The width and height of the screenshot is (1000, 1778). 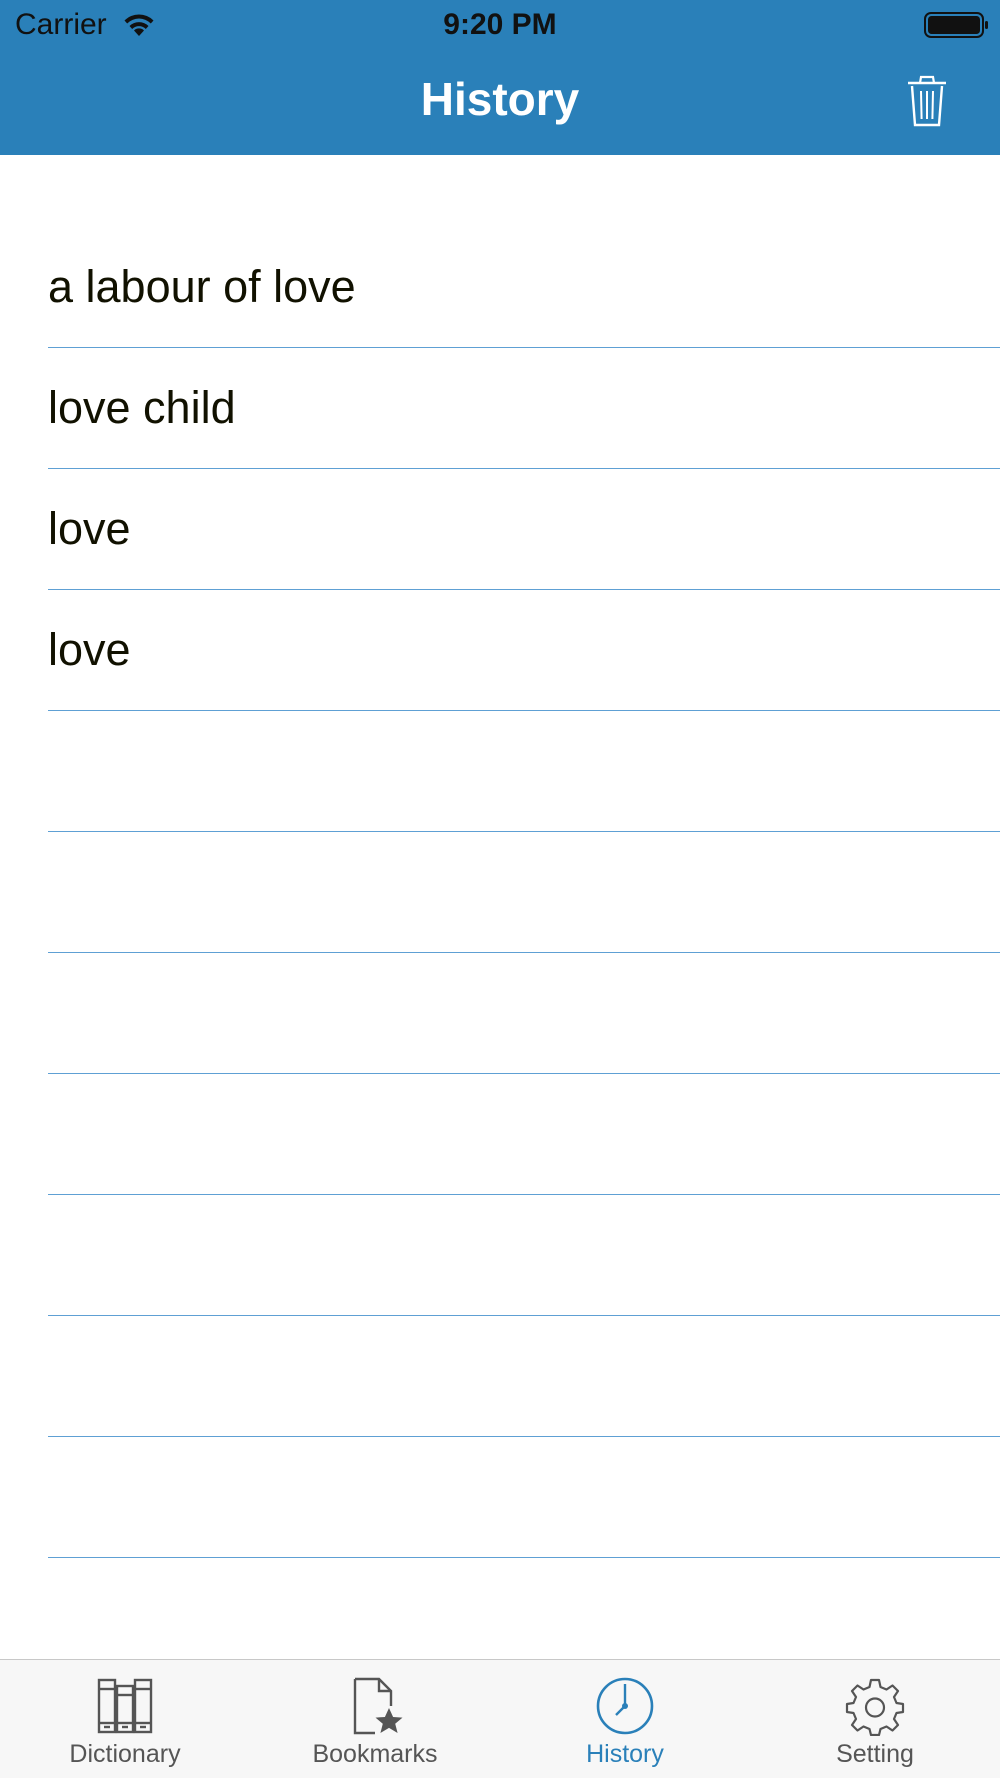 I want to click on tab-label: Dictionary, so click(x=125, y=1754).